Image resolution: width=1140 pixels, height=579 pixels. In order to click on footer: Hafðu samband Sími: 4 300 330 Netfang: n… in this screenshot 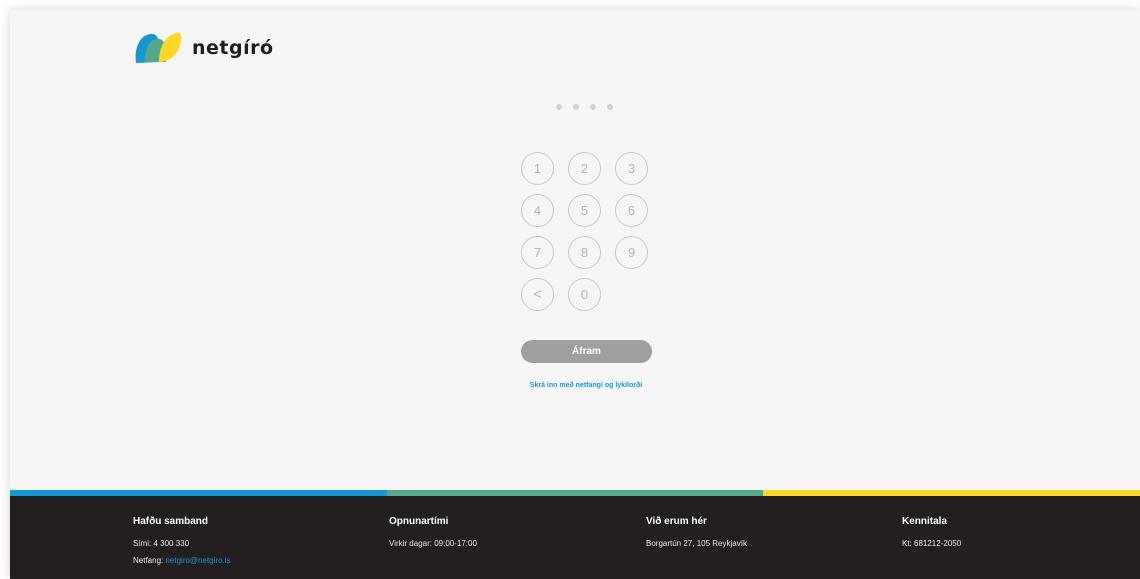, I will do `click(575, 537)`.